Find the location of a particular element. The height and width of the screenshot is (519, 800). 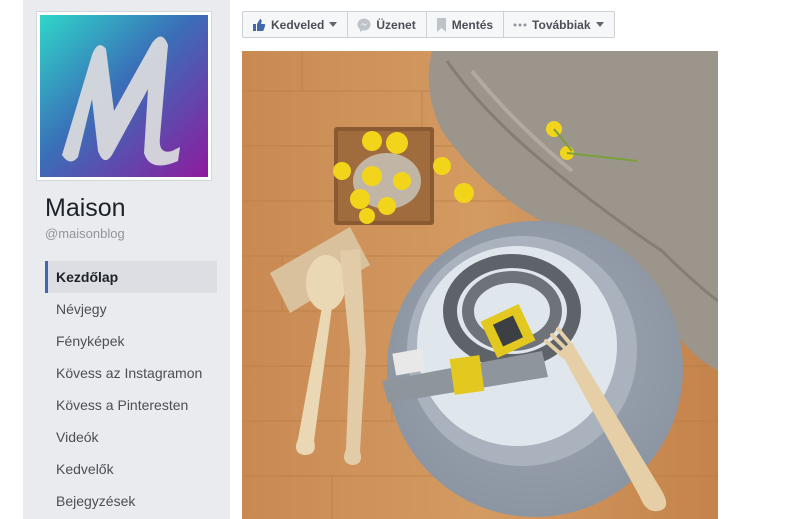

nav-item-instagram: Kövess az Instagramon is located at coordinates (131, 373).